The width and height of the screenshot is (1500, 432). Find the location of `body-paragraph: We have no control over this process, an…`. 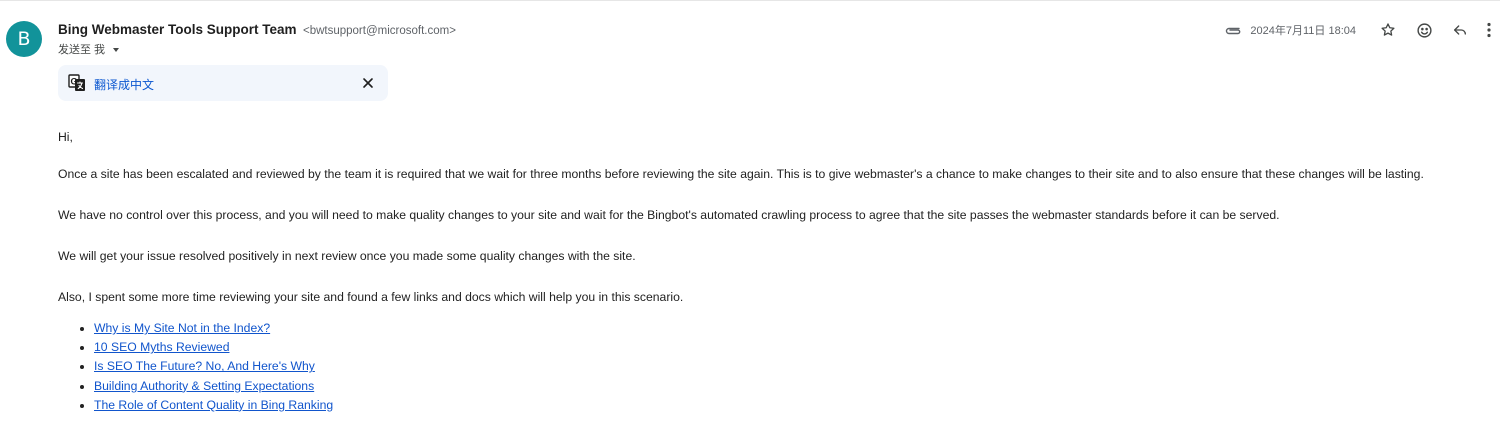

body-paragraph: We have no control over this process, an… is located at coordinates (669, 215).